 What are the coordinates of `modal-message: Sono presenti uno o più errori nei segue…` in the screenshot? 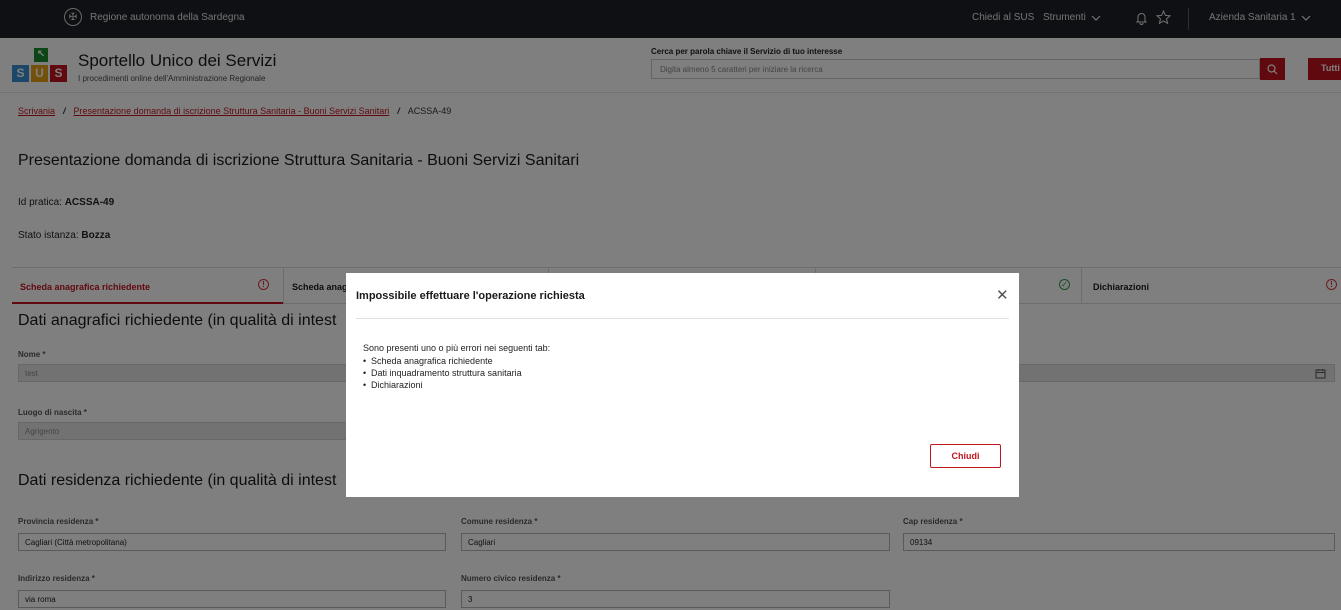 It's located at (457, 348).